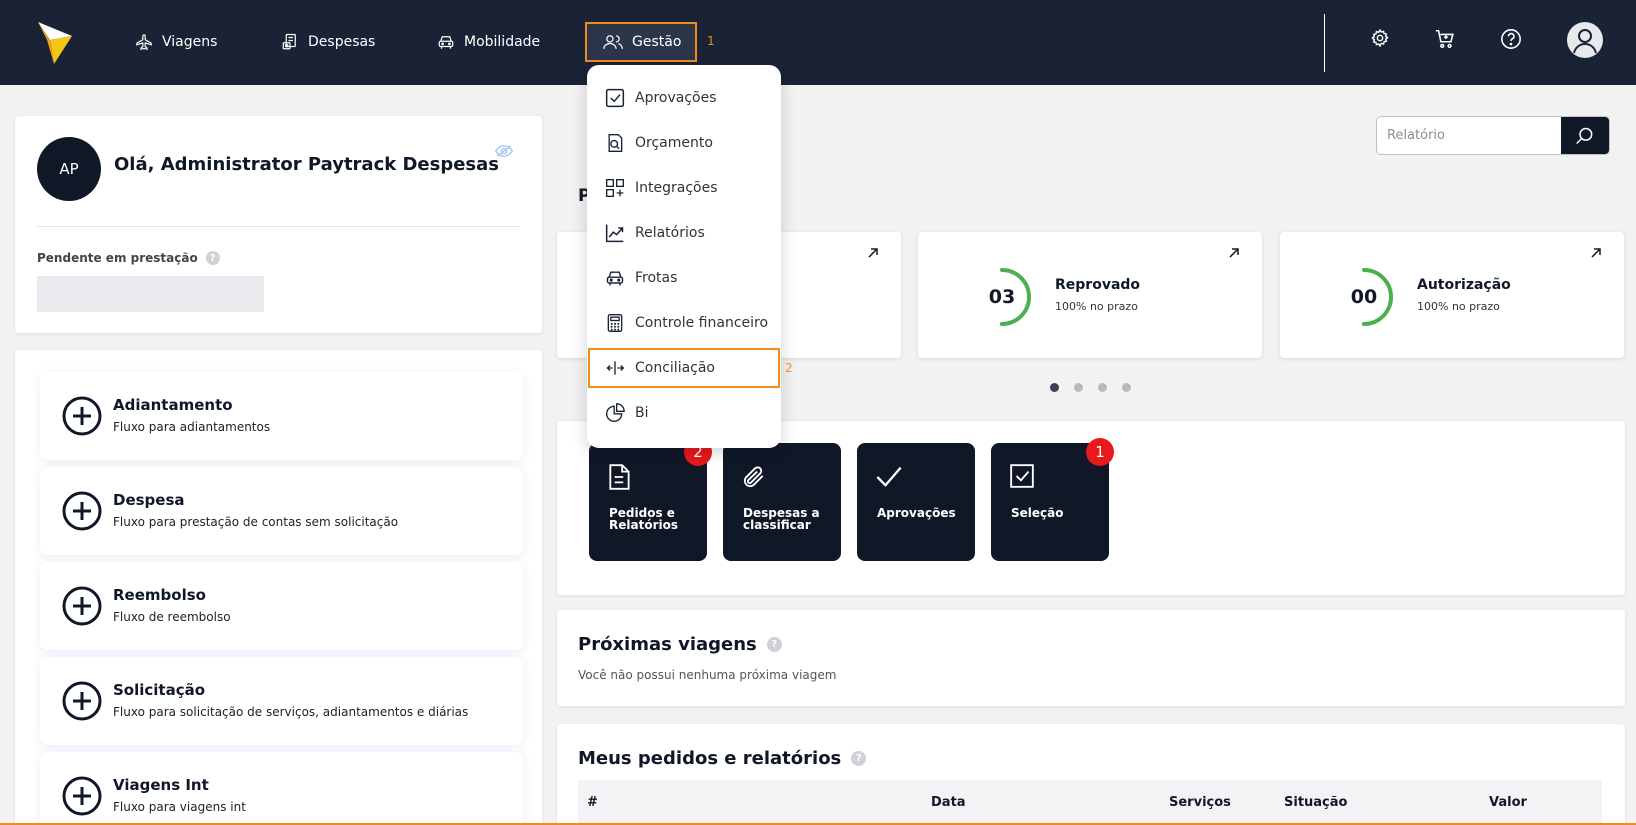 Image resolution: width=1636 pixels, height=825 pixels. I want to click on orders-table-header: # Data Serviços Situação Valor, so click(1090, 802).